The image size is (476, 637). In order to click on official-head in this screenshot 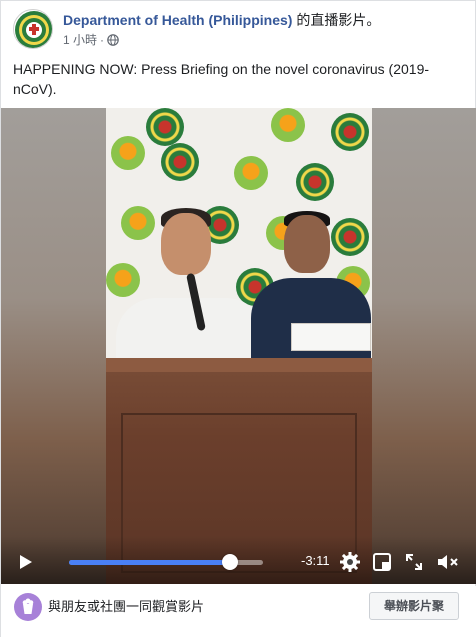, I will do `click(307, 244)`.